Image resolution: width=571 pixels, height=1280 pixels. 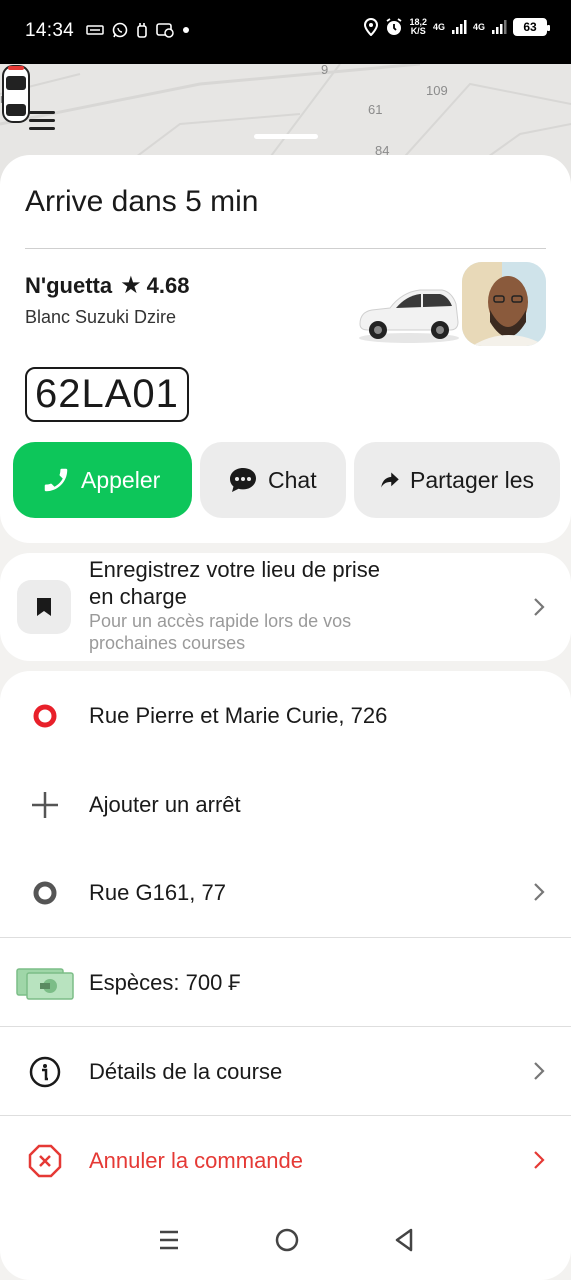 I want to click on chat-button: Chat, so click(x=273, y=480).